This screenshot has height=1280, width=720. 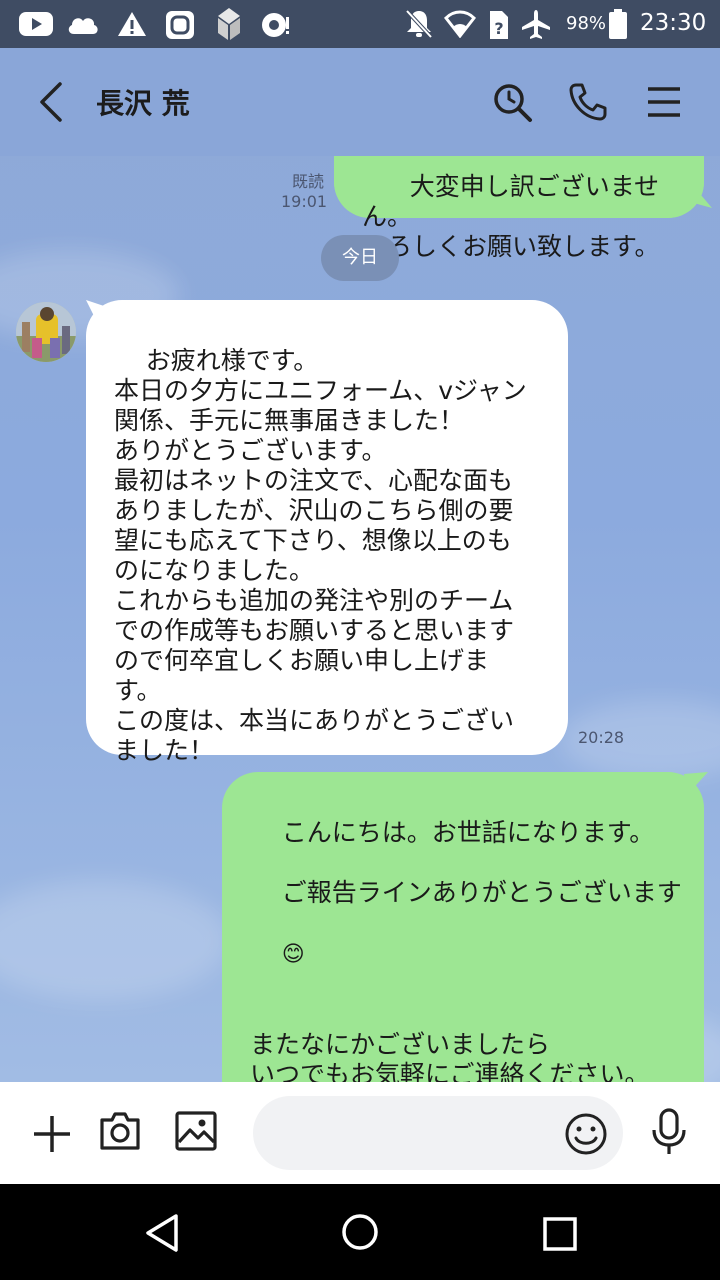 I want to click on youtube-icon, so click(x=36, y=26).